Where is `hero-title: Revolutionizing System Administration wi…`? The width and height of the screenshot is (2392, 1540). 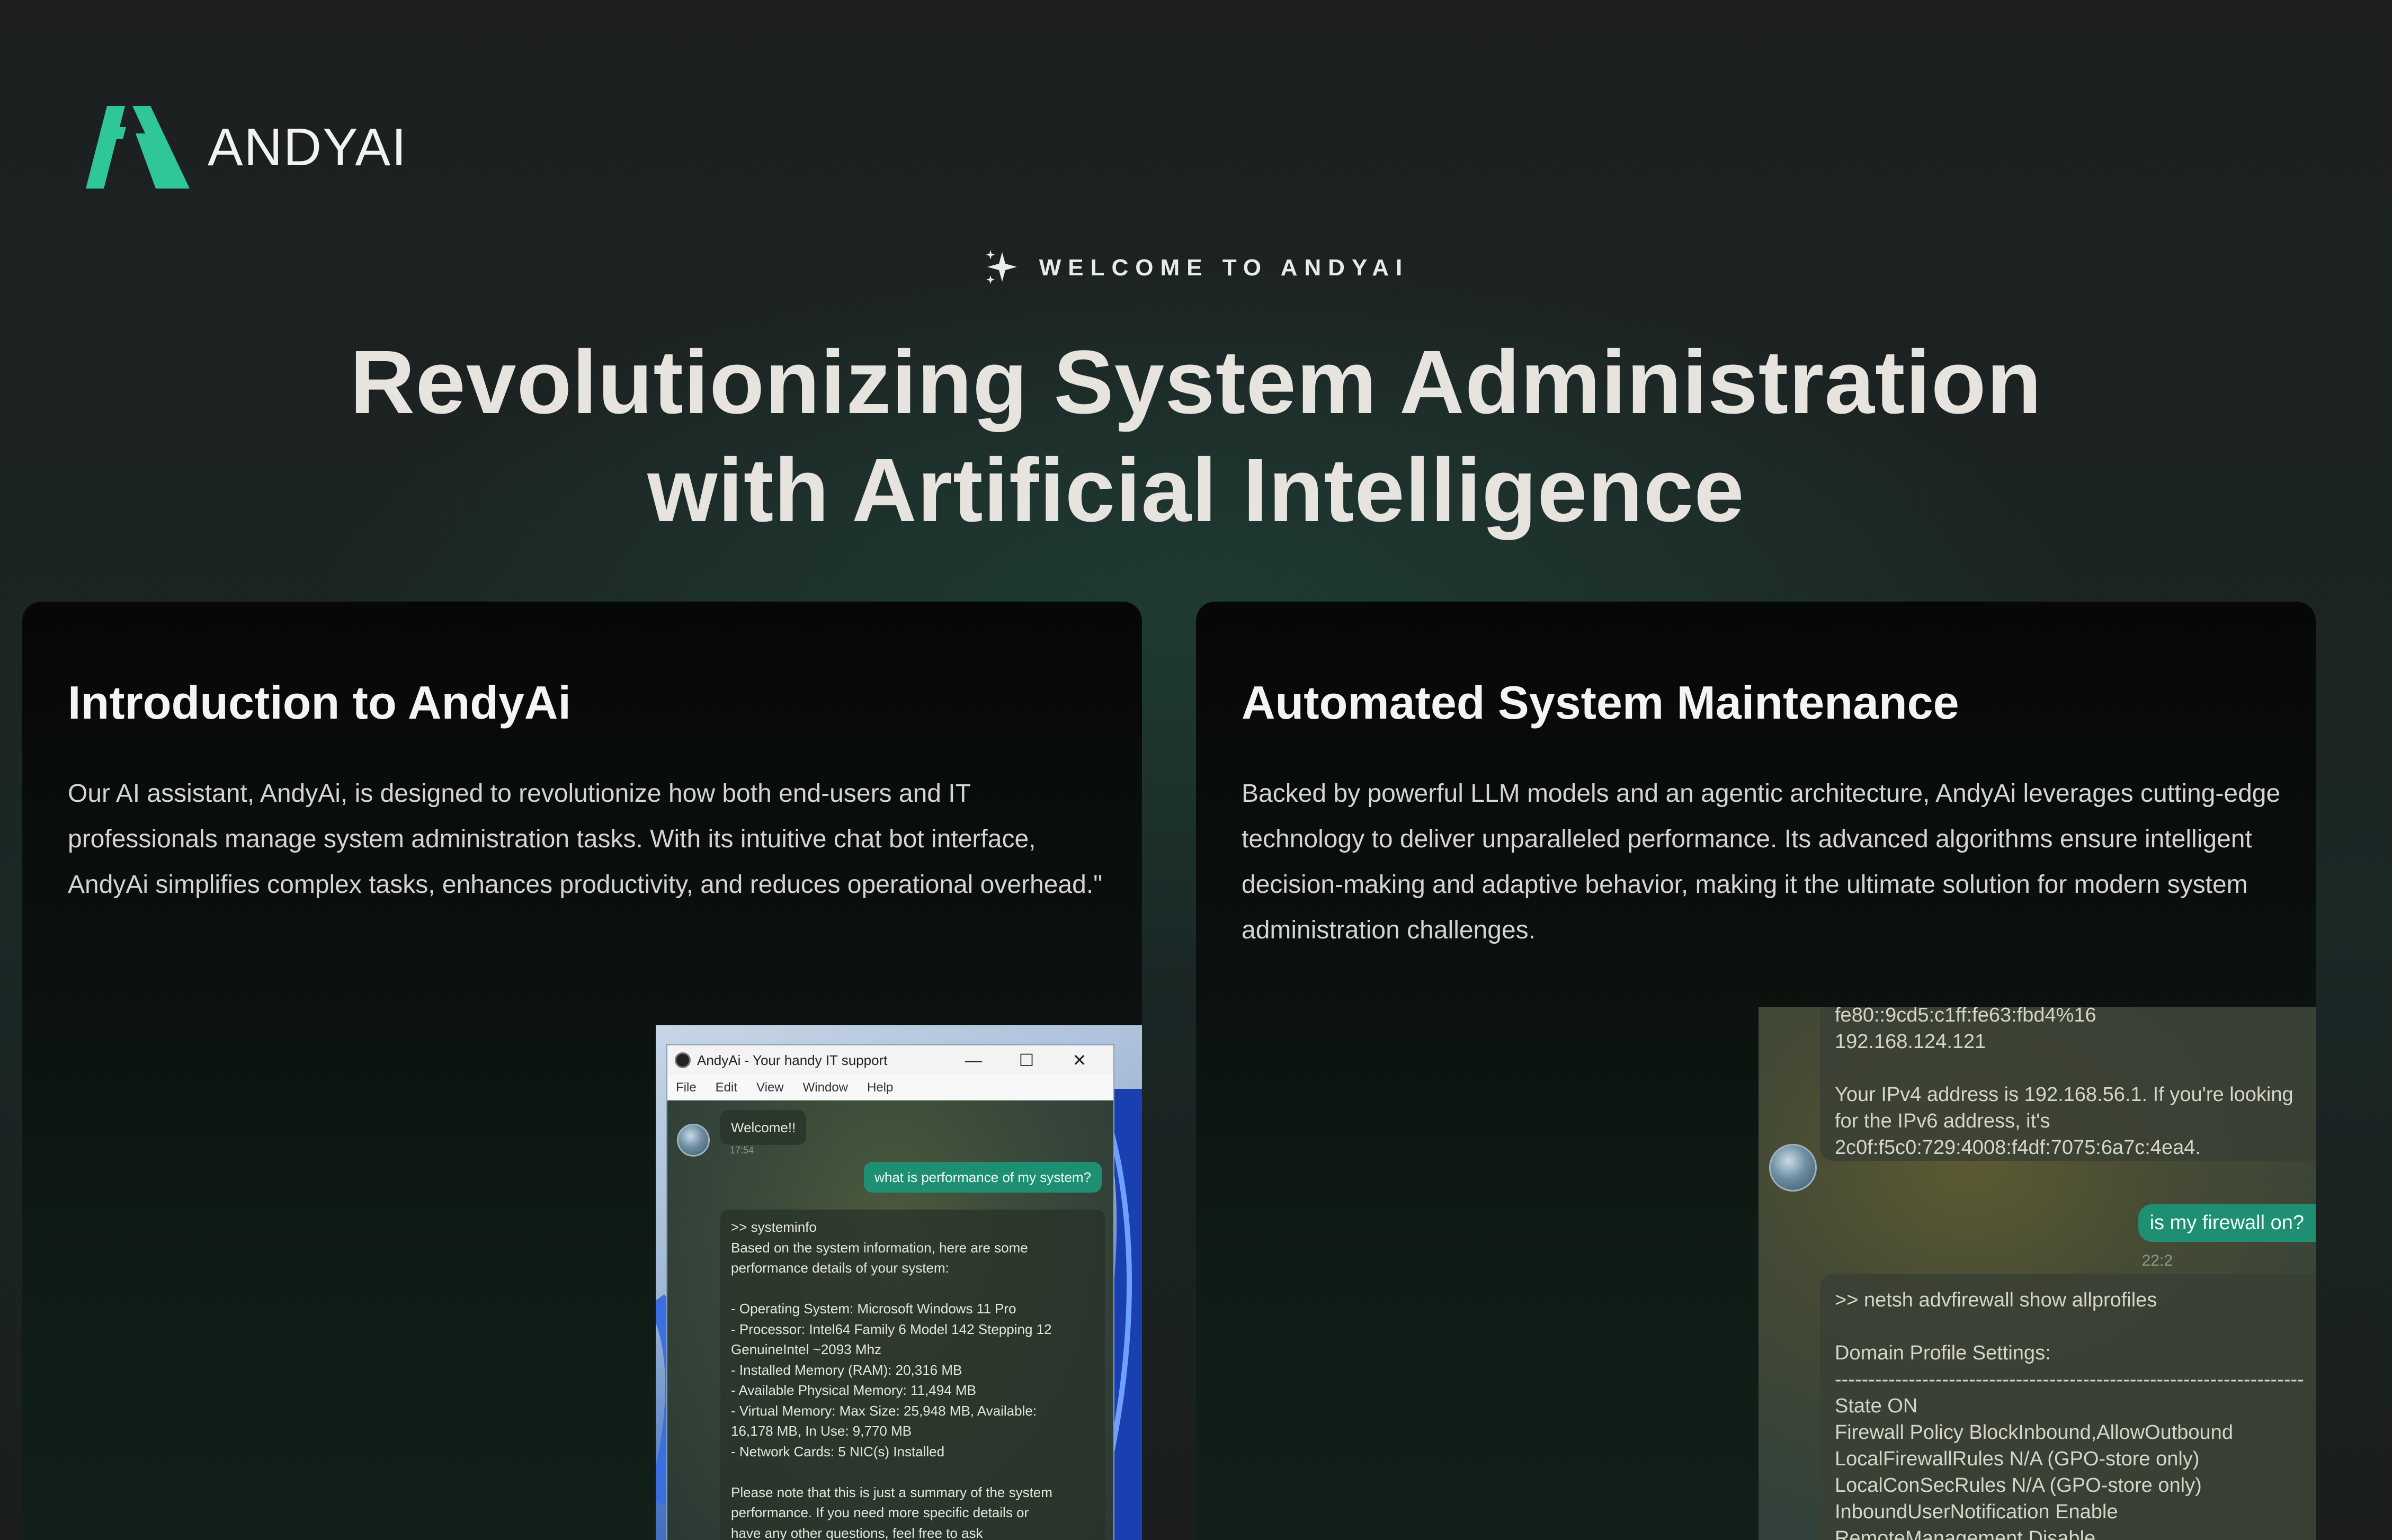
hero-title: Revolutionizing System Administration wi… is located at coordinates (1196, 436).